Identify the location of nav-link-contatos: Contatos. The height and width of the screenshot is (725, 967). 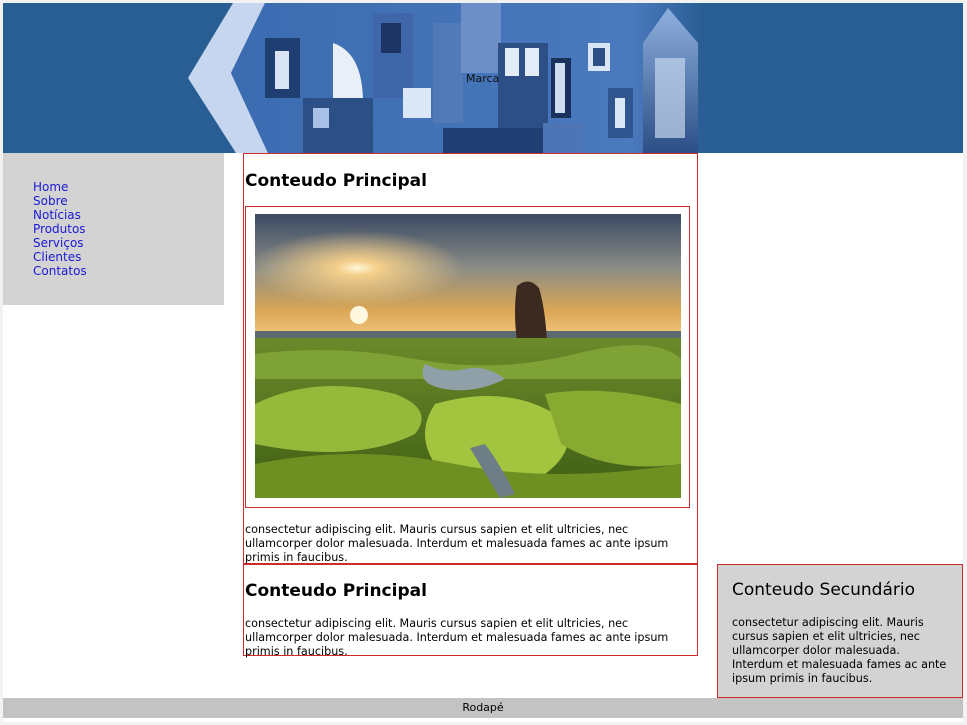
(60, 271).